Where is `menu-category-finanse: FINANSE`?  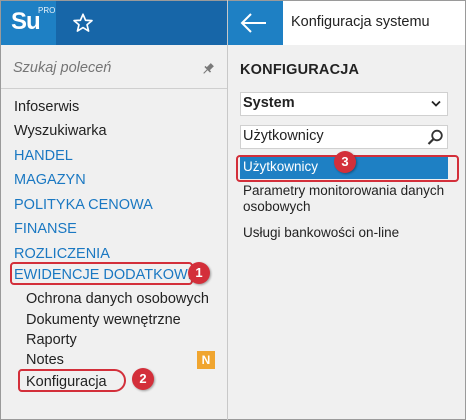
menu-category-finanse: FINANSE is located at coordinates (45, 229).